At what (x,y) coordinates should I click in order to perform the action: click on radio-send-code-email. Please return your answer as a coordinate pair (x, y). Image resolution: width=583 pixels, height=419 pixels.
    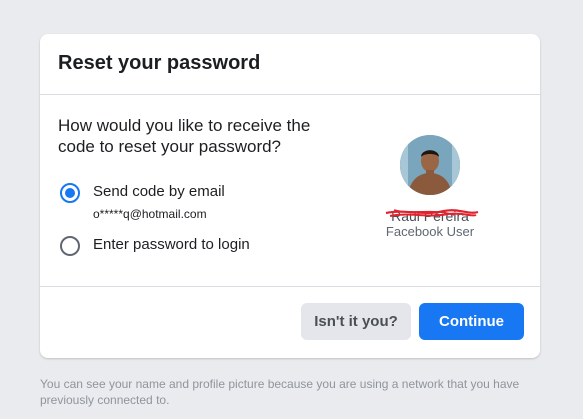
    Looking at the image, I should click on (70, 193).